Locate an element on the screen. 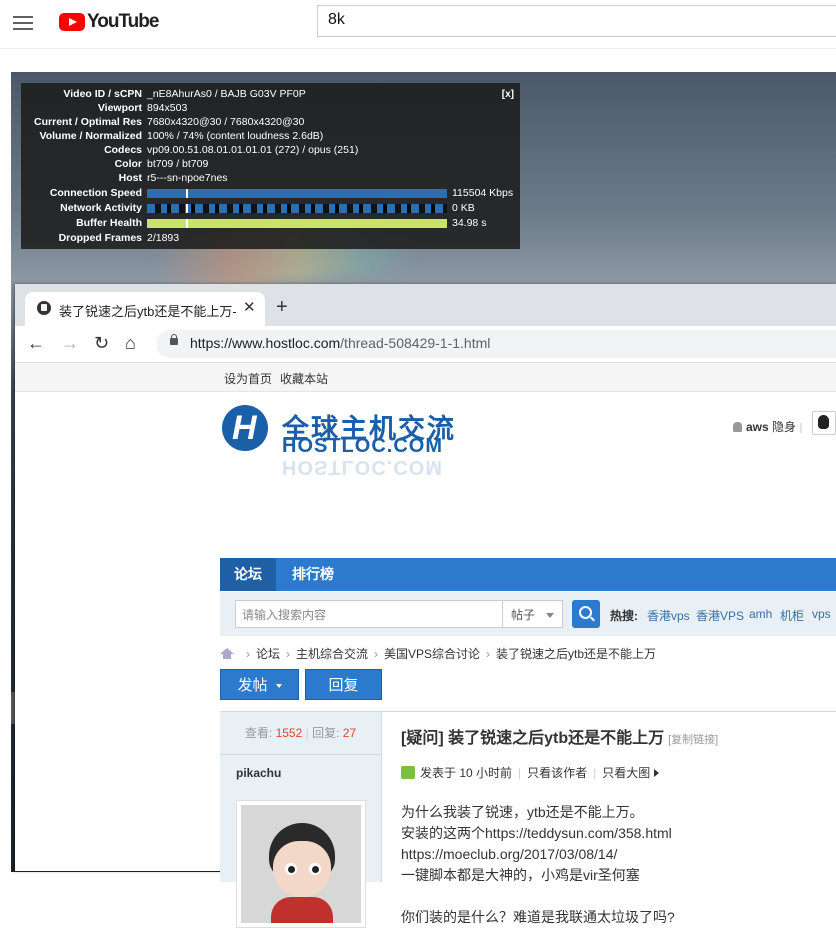  breadcrumb: › 论坛 › 主机综合交流 › 美国VPS综合讨论 › 装了锐速之后ytb还是不能上万 is located at coordinates (438, 653).